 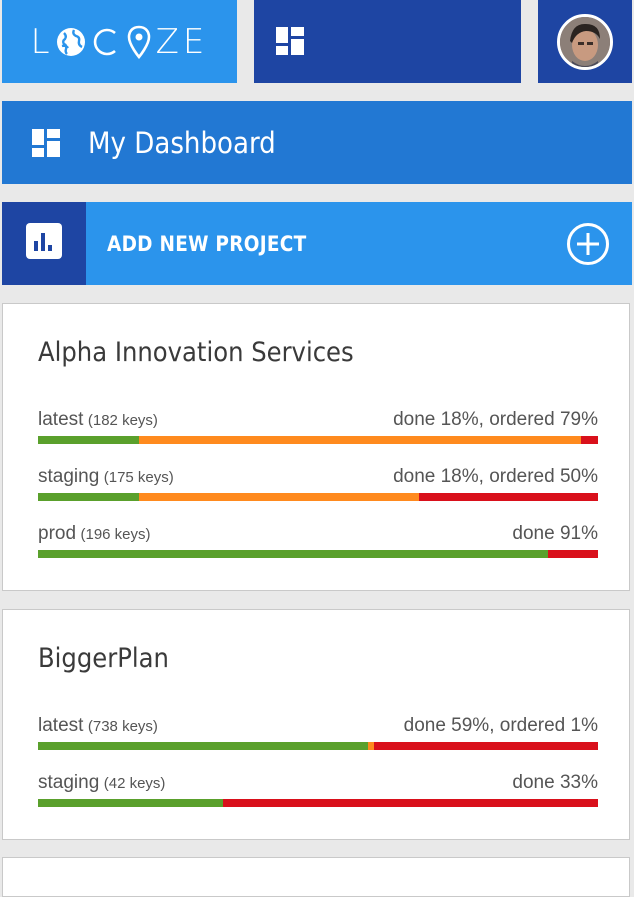 What do you see at coordinates (57, 533) in the screenshot?
I see `release-name: prod` at bounding box center [57, 533].